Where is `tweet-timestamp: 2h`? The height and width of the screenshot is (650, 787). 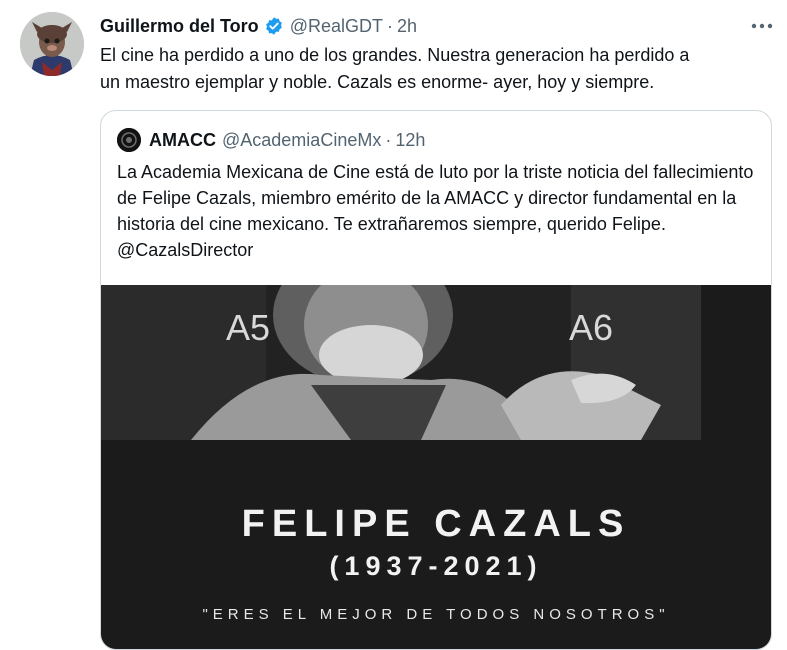
tweet-timestamp: 2h is located at coordinates (407, 26).